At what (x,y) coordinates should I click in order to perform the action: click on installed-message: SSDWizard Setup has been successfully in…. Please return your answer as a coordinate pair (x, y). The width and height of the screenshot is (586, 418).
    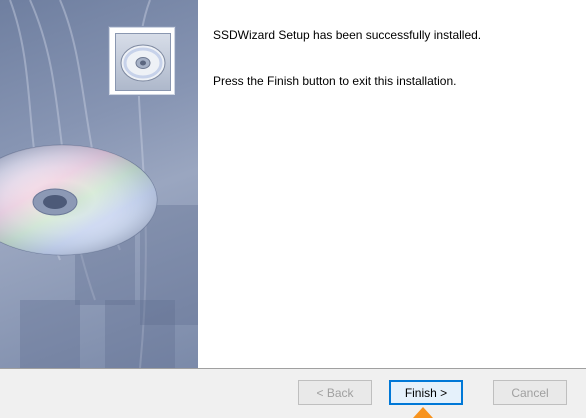
    Looking at the image, I should click on (347, 35).